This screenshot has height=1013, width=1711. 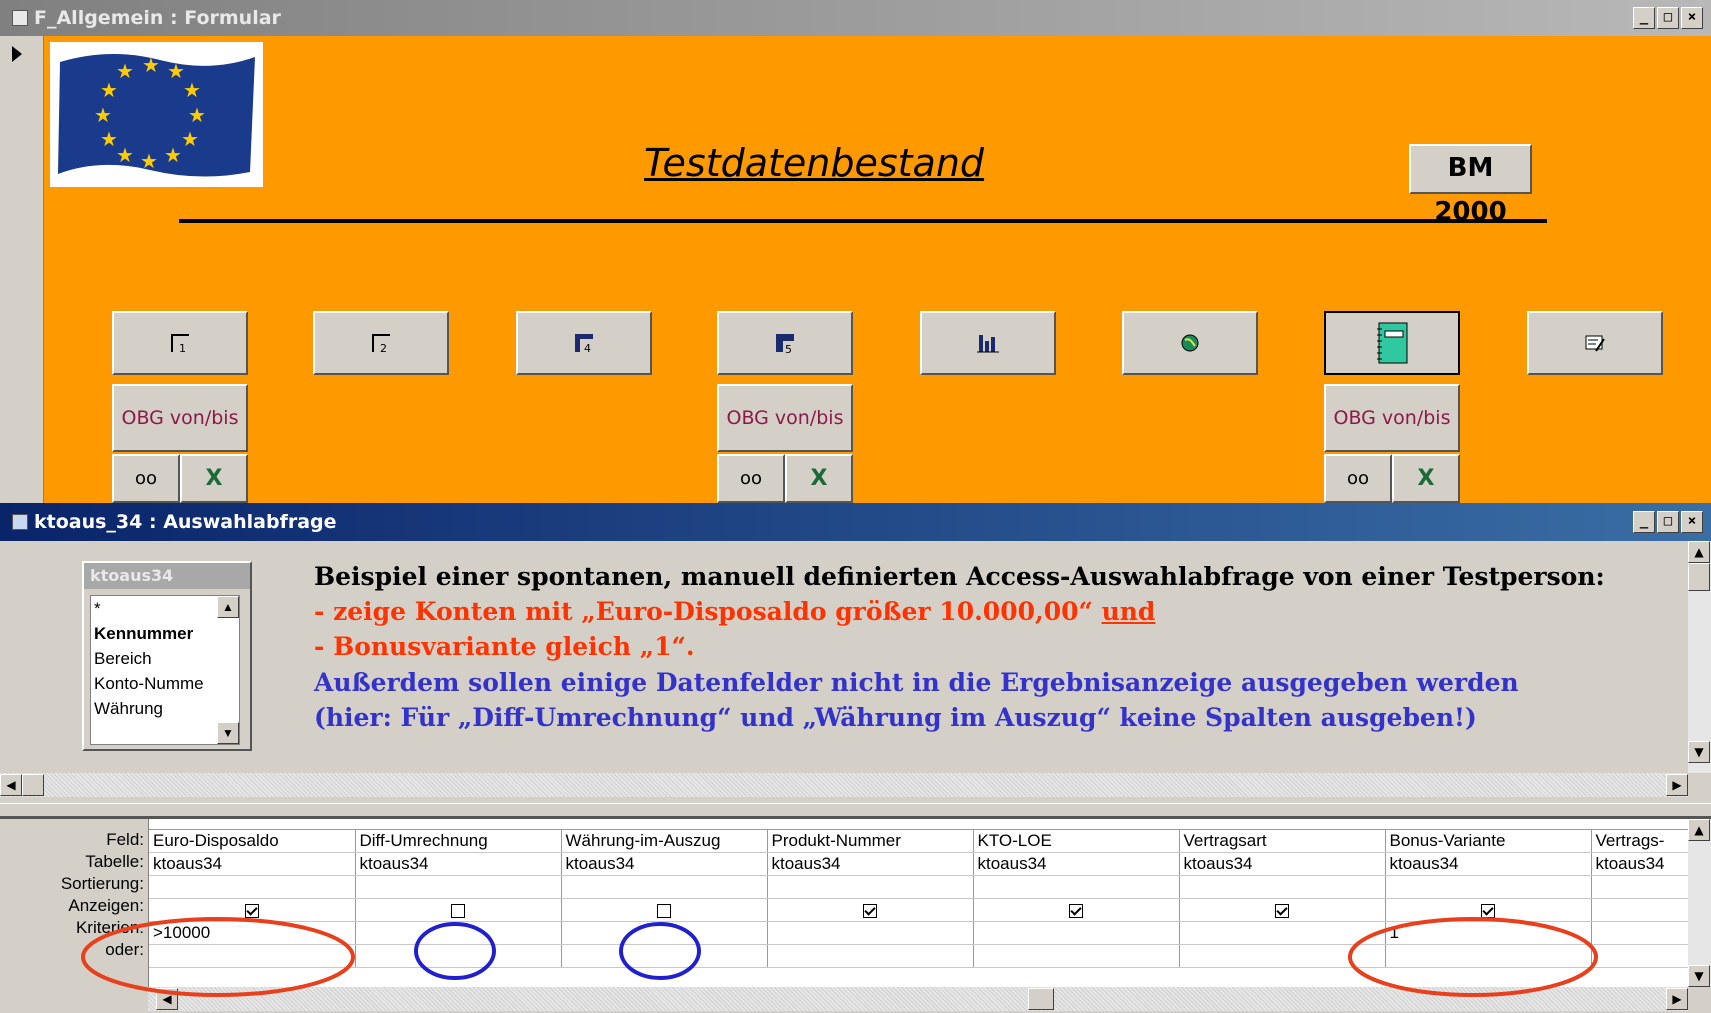 I want to click on view-button-2: oo, so click(x=751, y=478).